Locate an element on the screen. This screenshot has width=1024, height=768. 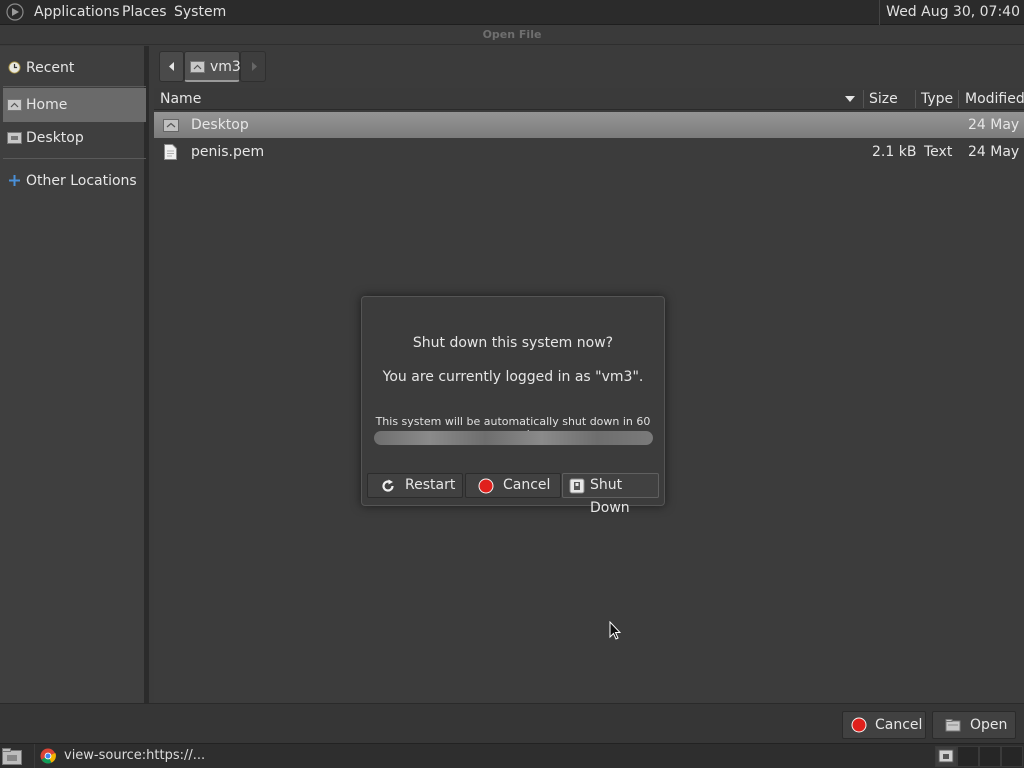
window-icon is located at coordinates (946, 756).